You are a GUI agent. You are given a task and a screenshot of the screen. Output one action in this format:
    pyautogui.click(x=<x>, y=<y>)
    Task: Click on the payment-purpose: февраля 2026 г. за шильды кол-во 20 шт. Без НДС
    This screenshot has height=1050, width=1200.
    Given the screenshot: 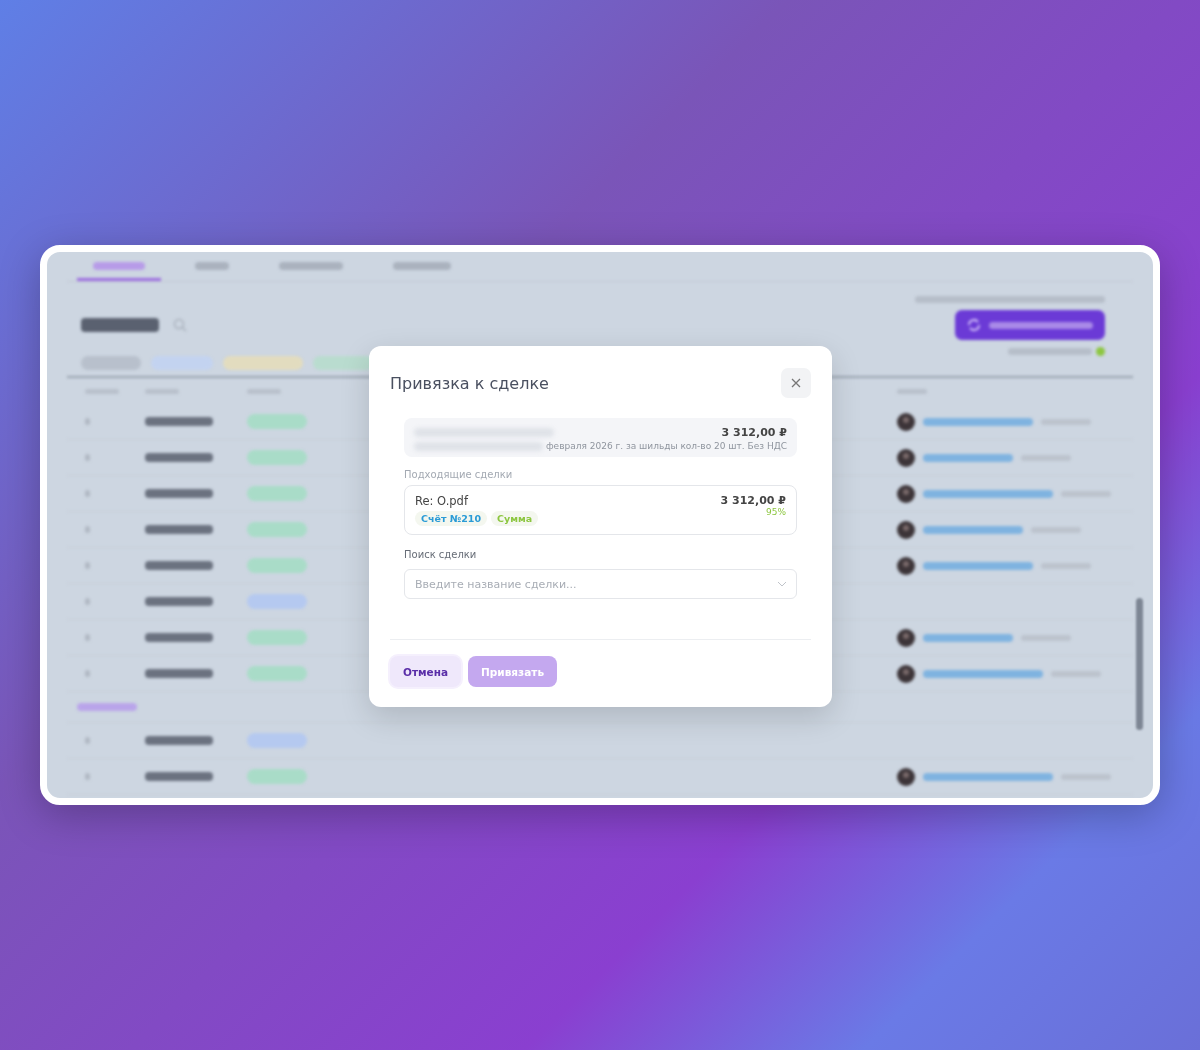 What is the action you would take?
    pyautogui.click(x=666, y=446)
    